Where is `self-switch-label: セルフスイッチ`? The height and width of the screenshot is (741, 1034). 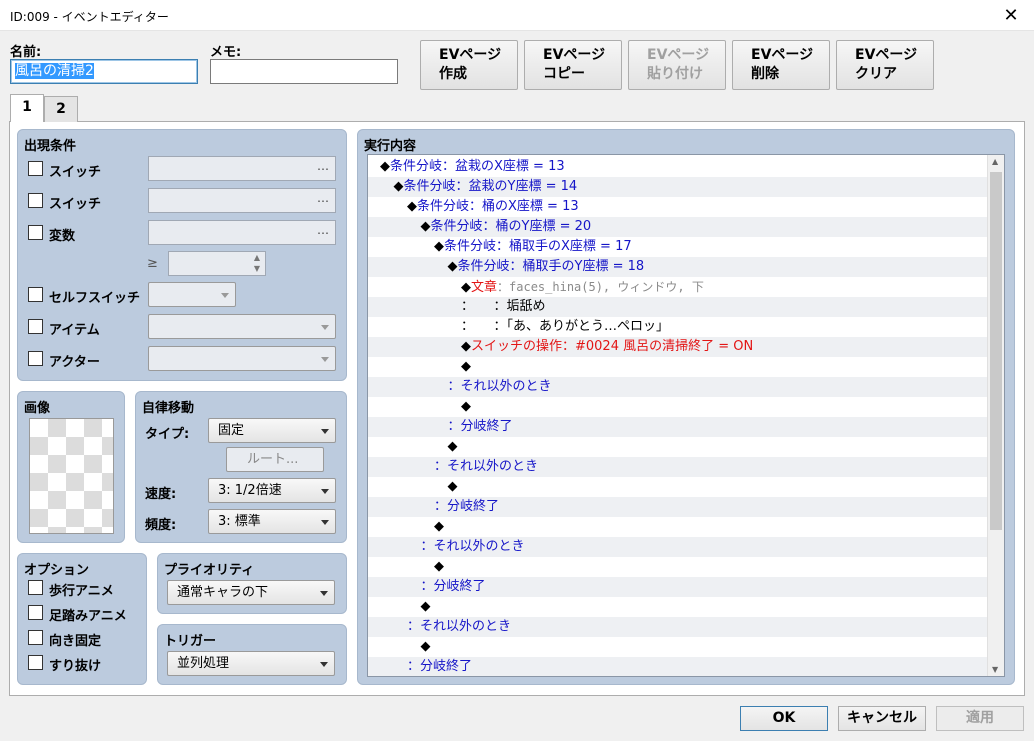 self-switch-label: セルフスイッチ is located at coordinates (95, 298).